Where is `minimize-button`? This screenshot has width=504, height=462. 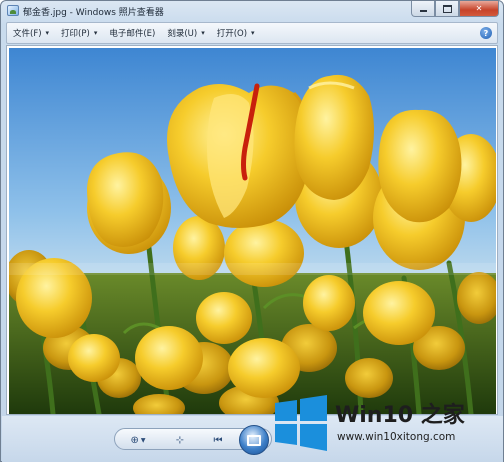 minimize-button is located at coordinates (423, 9).